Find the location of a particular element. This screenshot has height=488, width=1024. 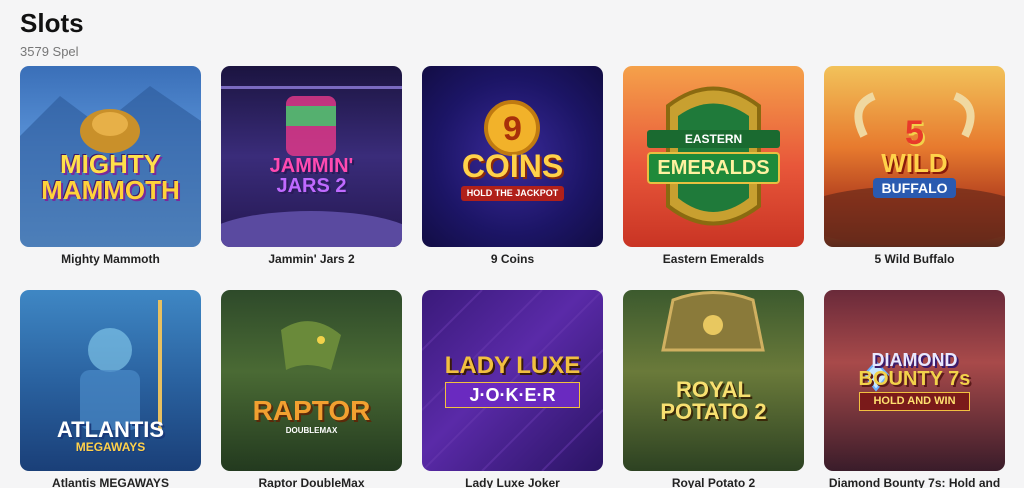

game-card-atlantis-megaways: ATLANTIS MEGAWAYS Atlantis MEGAWAYS is located at coordinates (110, 389).